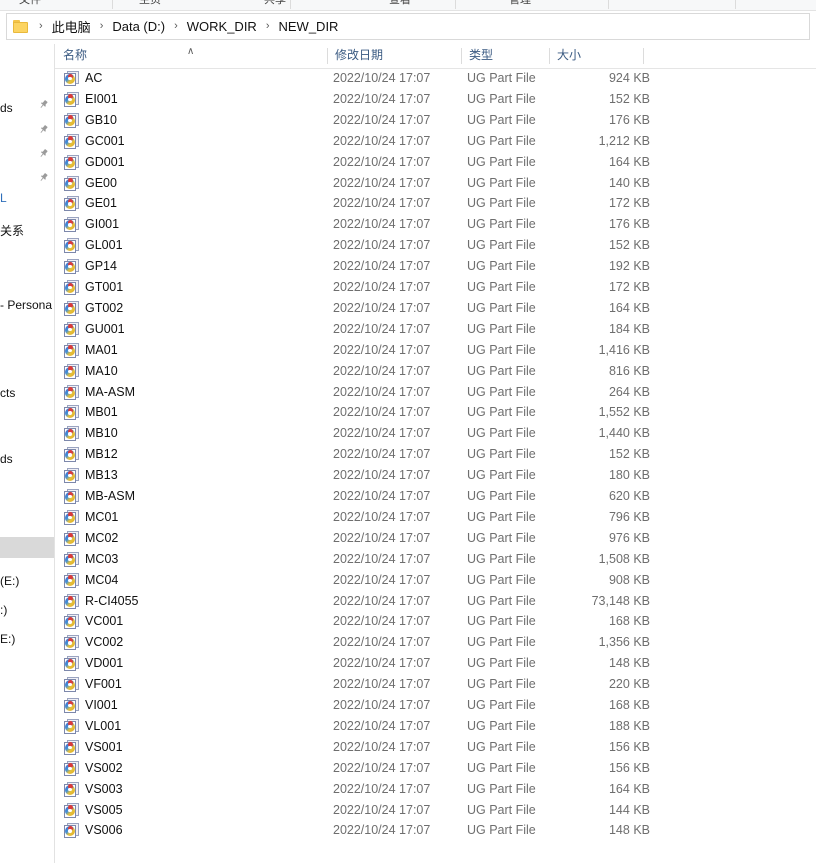  Describe the element at coordinates (435, 412) in the screenshot. I see `table-row: MB01 2022/10/24 17:07 UG Part File 1,552 KB` at that location.